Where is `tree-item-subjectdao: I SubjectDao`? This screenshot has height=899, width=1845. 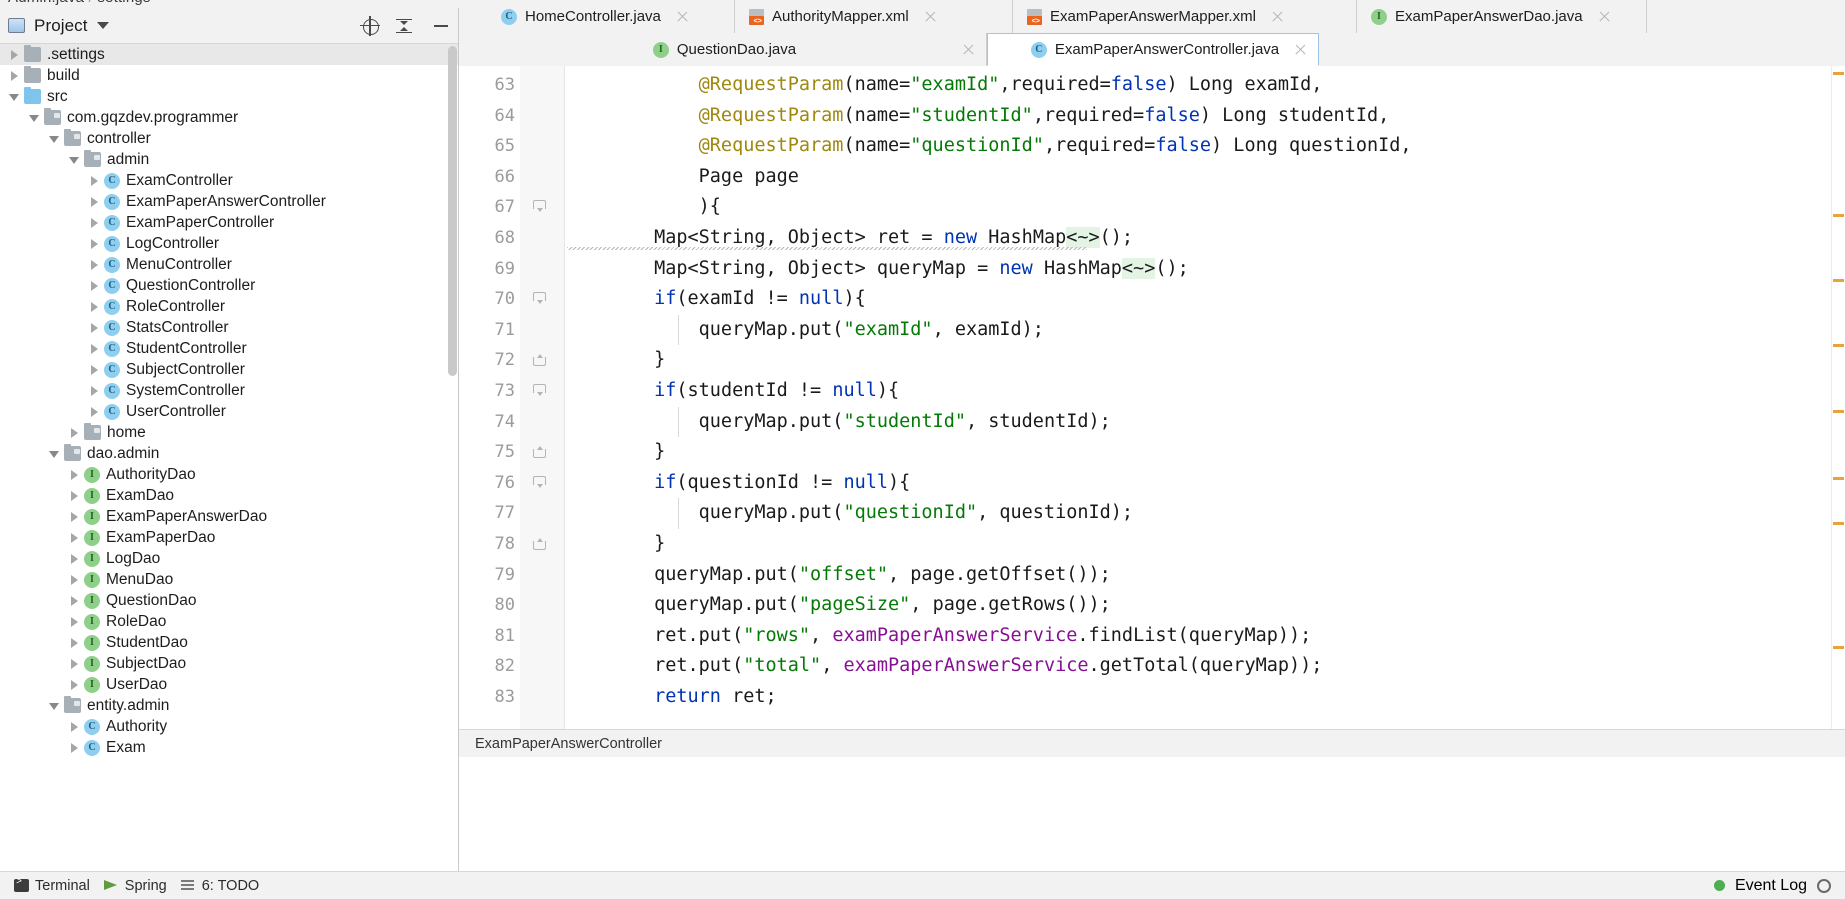 tree-item-subjectdao: I SubjectDao is located at coordinates (229, 663).